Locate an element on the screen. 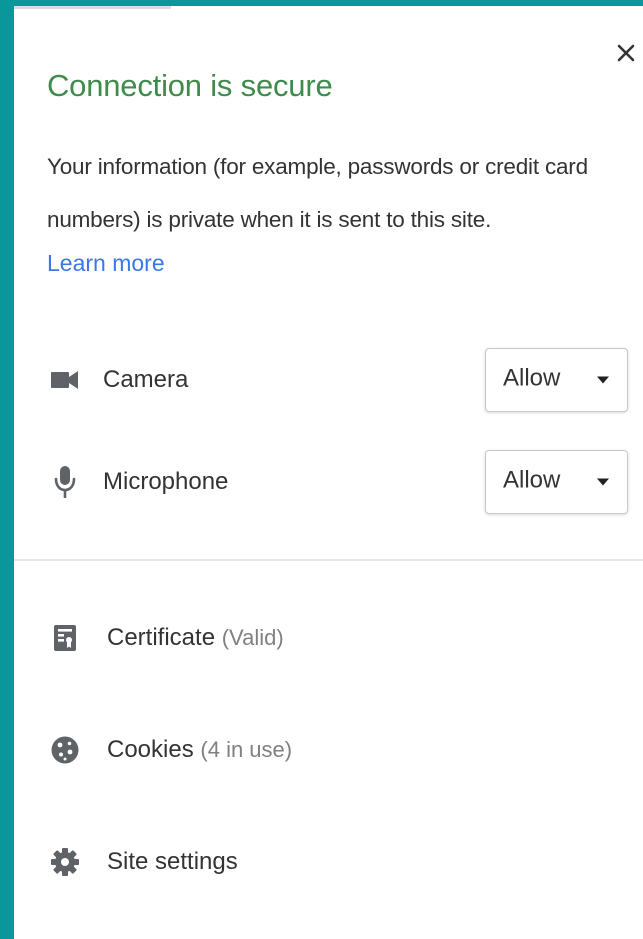 Image resolution: width=643 pixels, height=939 pixels. cookies-label: Cookies (4 in use) is located at coordinates (200, 749).